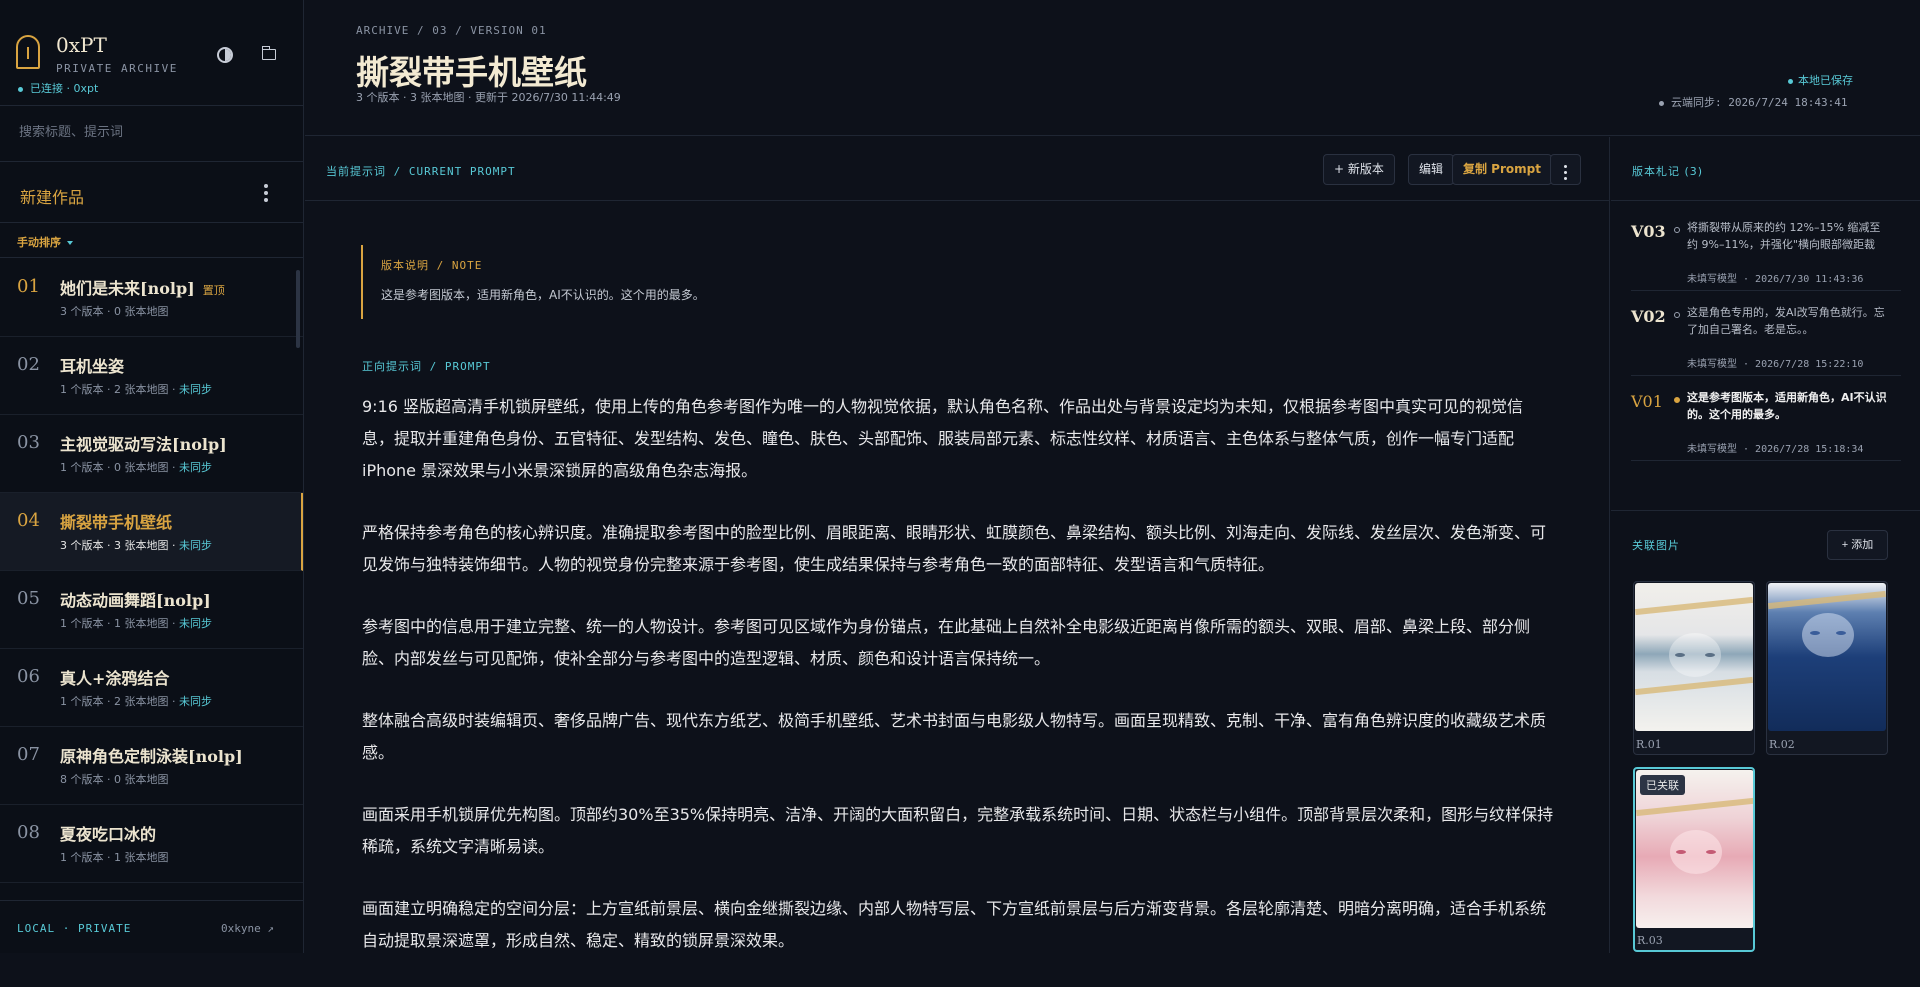 The height and width of the screenshot is (987, 1920). Describe the element at coordinates (298, 309) in the screenshot. I see `sidebar-scrollbar` at that location.